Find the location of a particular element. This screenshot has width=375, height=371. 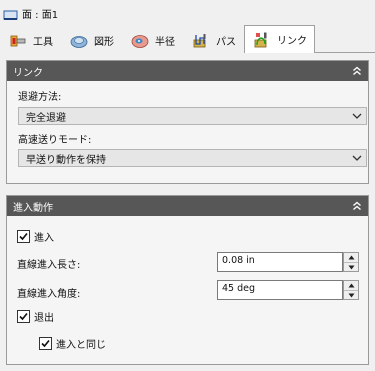

tab-radius: 半径 is located at coordinates (152, 40).